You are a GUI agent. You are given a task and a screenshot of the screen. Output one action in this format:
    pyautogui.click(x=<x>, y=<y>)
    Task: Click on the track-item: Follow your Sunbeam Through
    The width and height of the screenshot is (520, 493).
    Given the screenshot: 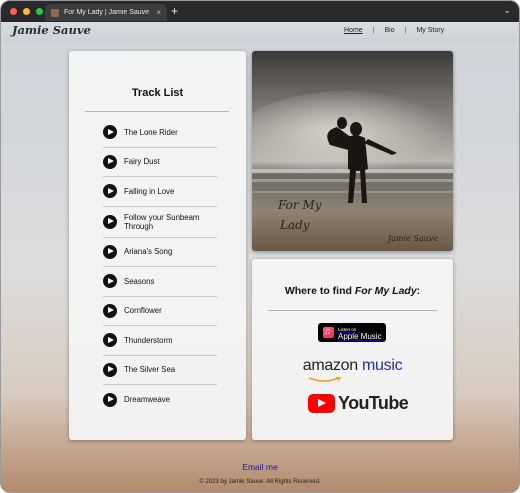 What is the action you would take?
    pyautogui.click(x=160, y=222)
    